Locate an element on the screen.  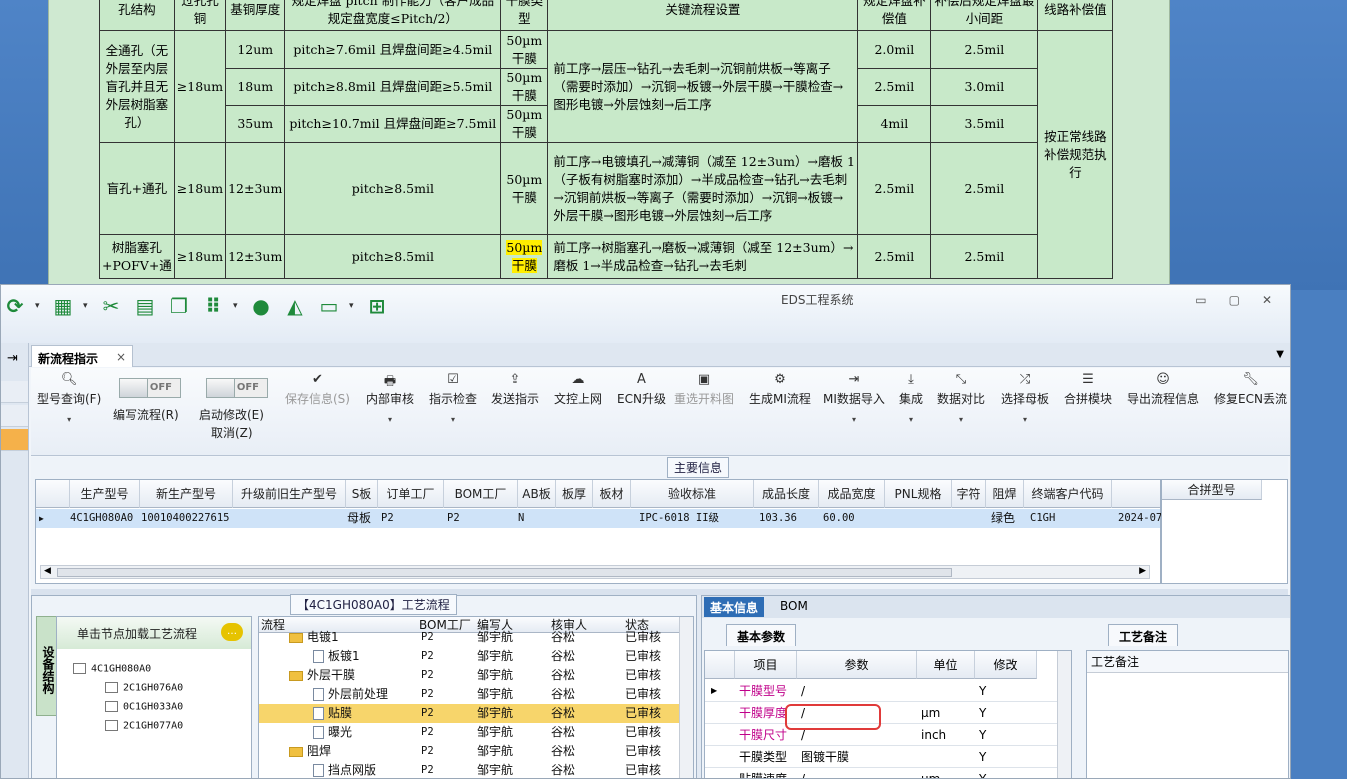
cell-standard: IPC-6018 II级 is located at coordinates (679, 518).